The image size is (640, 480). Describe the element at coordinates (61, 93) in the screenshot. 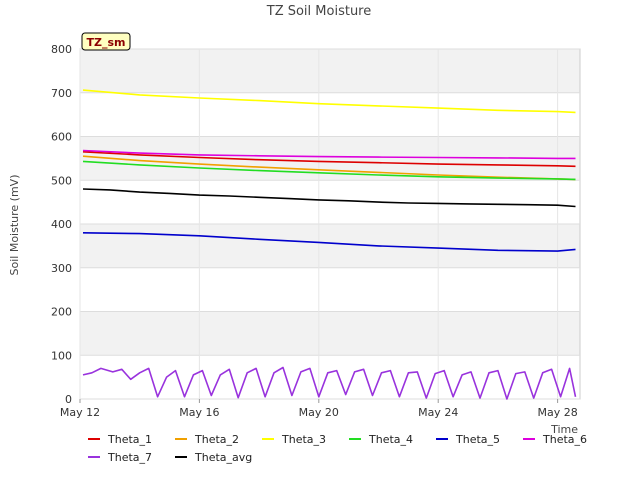

I see `y-tick-label: 700` at that location.